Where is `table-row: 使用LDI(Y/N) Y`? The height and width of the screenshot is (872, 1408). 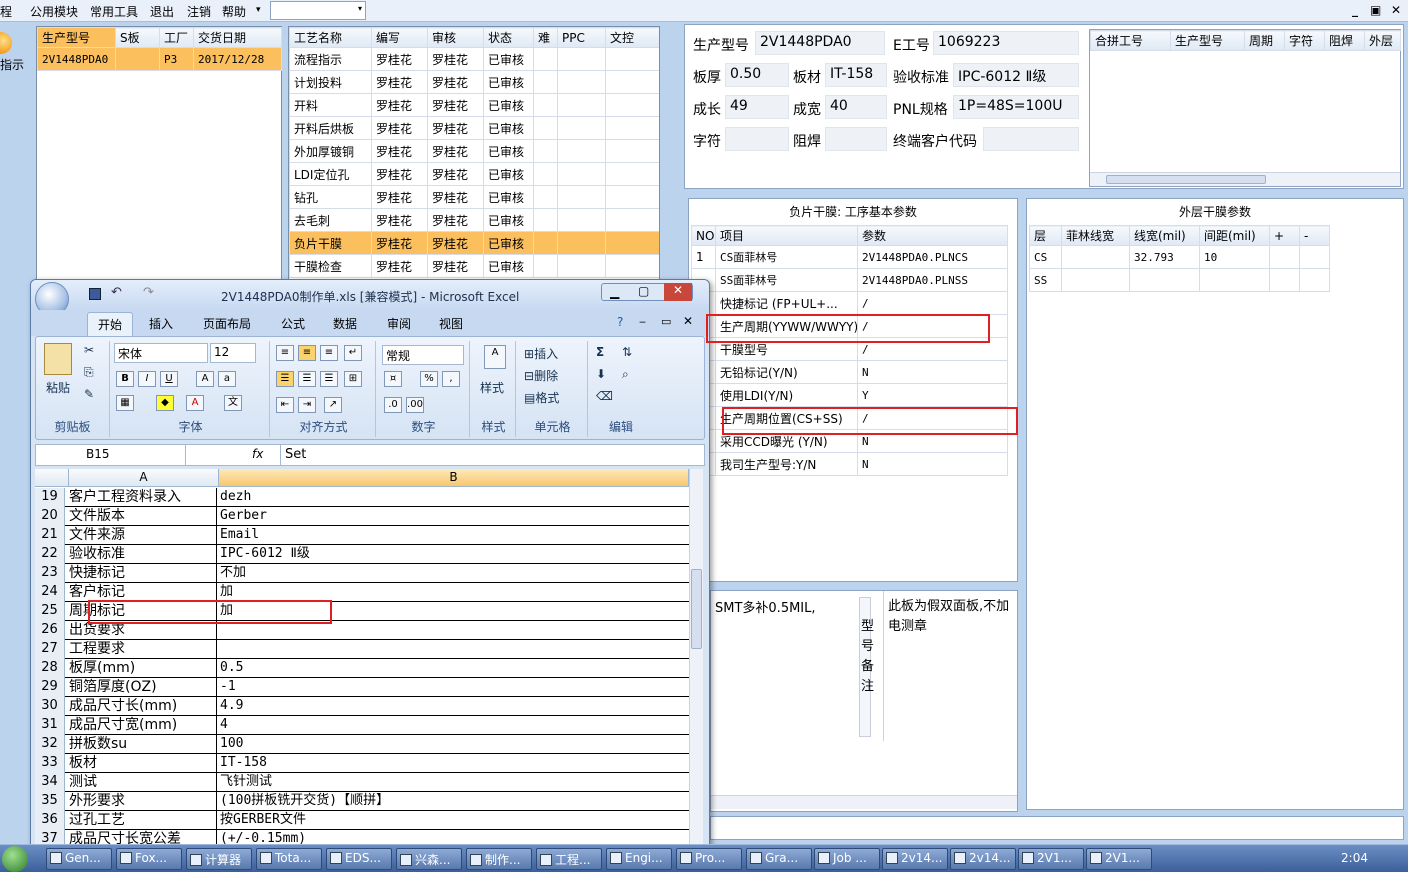 table-row: 使用LDI(Y/N) Y is located at coordinates (849, 395).